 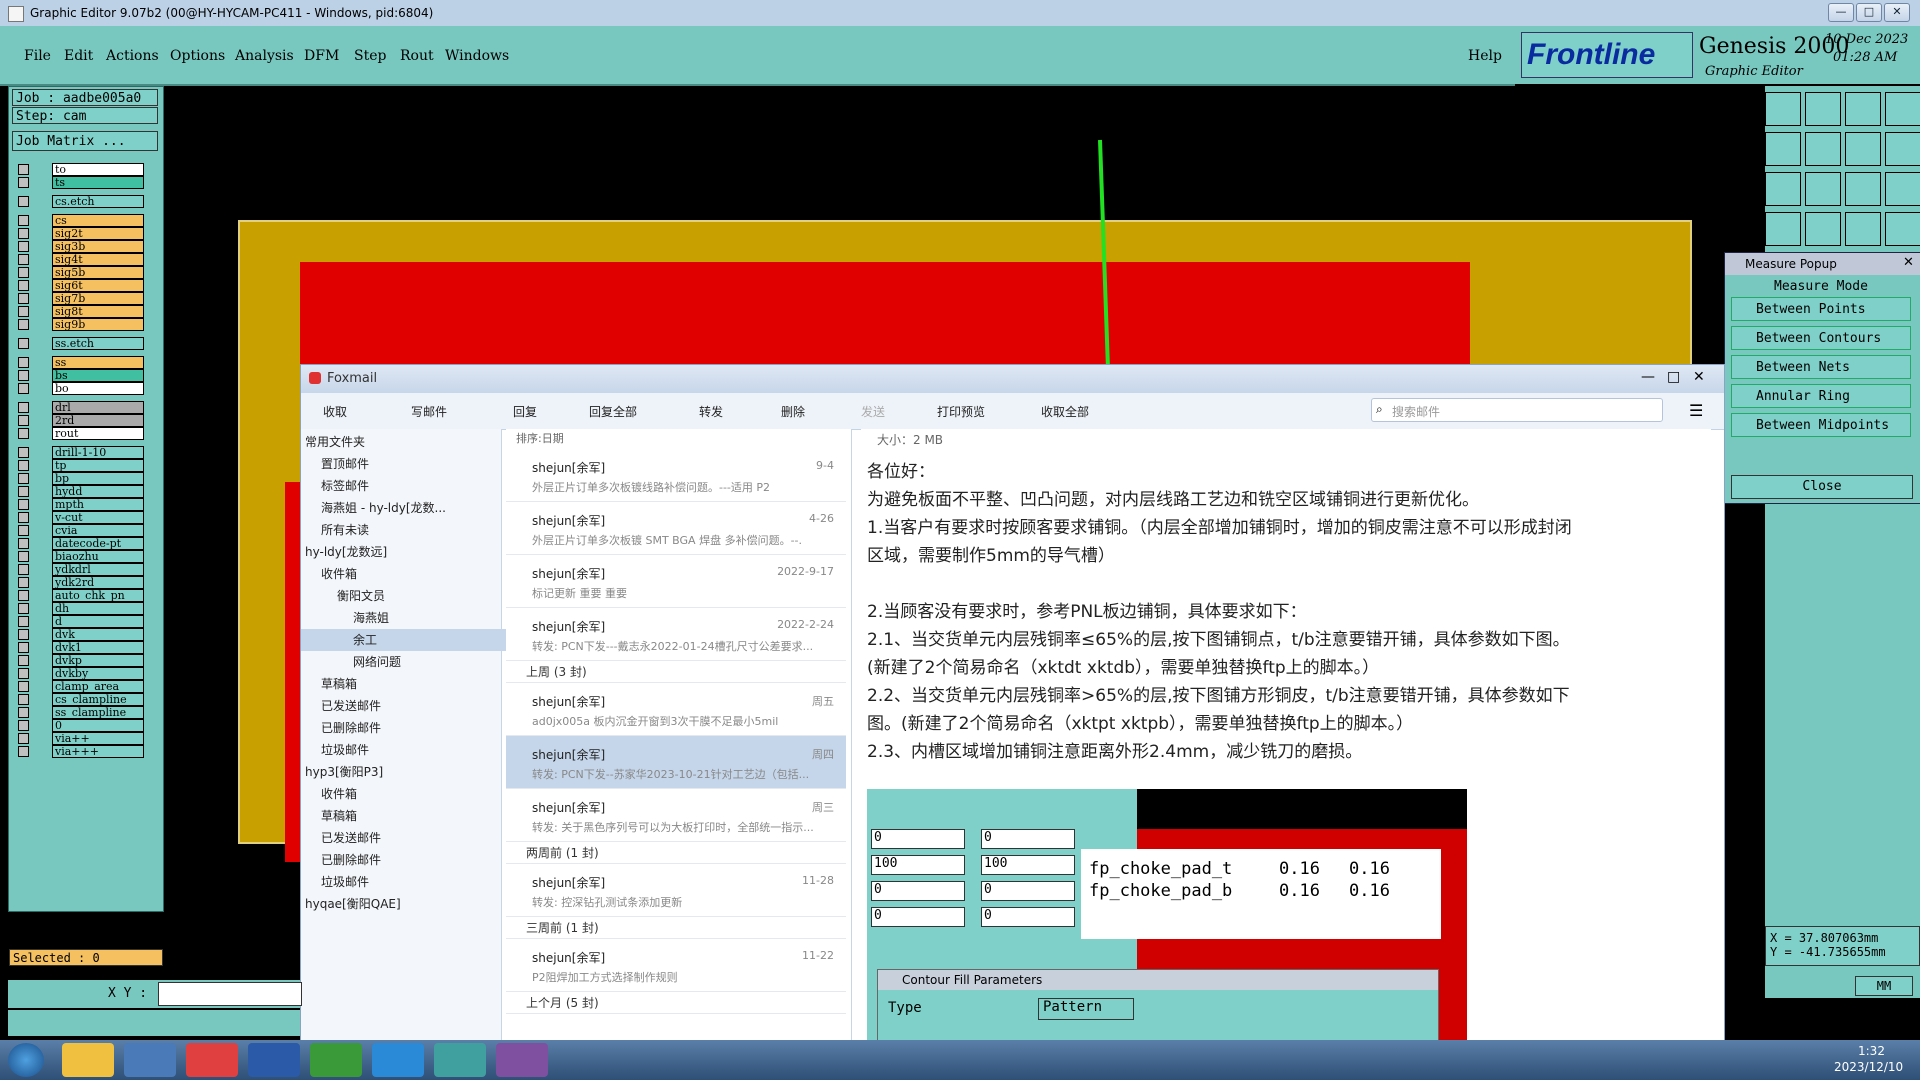 I want to click on menu-file: File, so click(x=37, y=56).